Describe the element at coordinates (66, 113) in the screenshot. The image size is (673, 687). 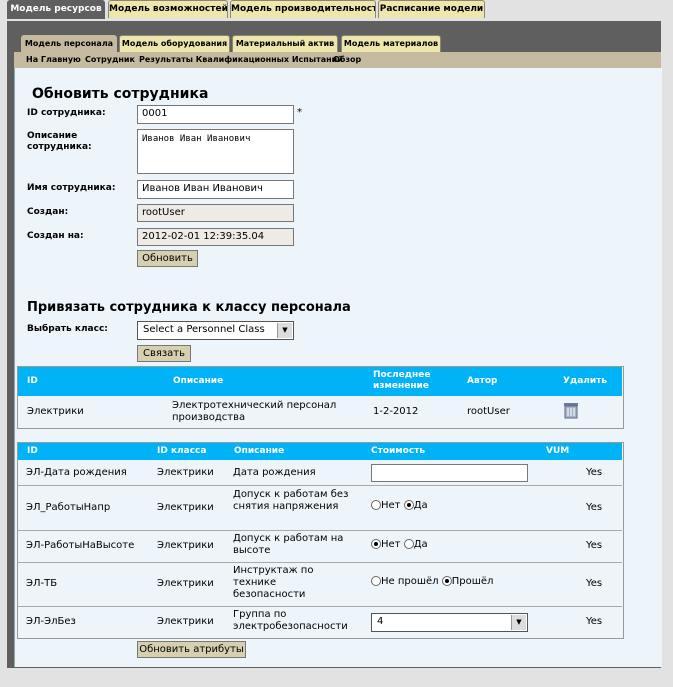
I see `id-label: ID сотрудника:` at that location.